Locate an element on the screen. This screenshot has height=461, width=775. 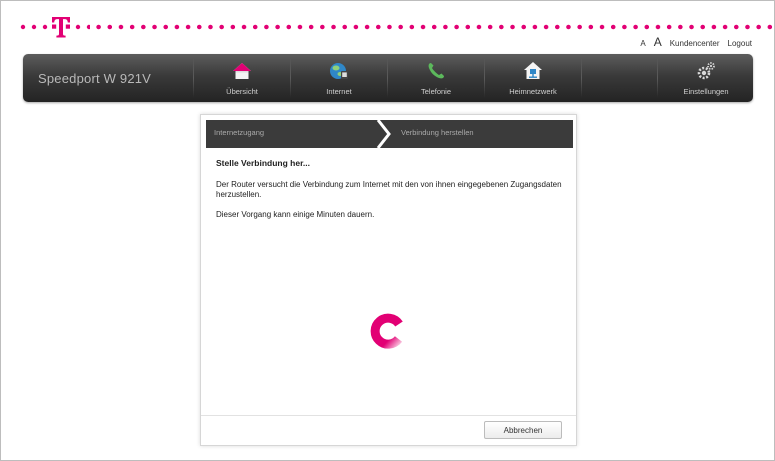
network-house-icon is located at coordinates (533, 70).